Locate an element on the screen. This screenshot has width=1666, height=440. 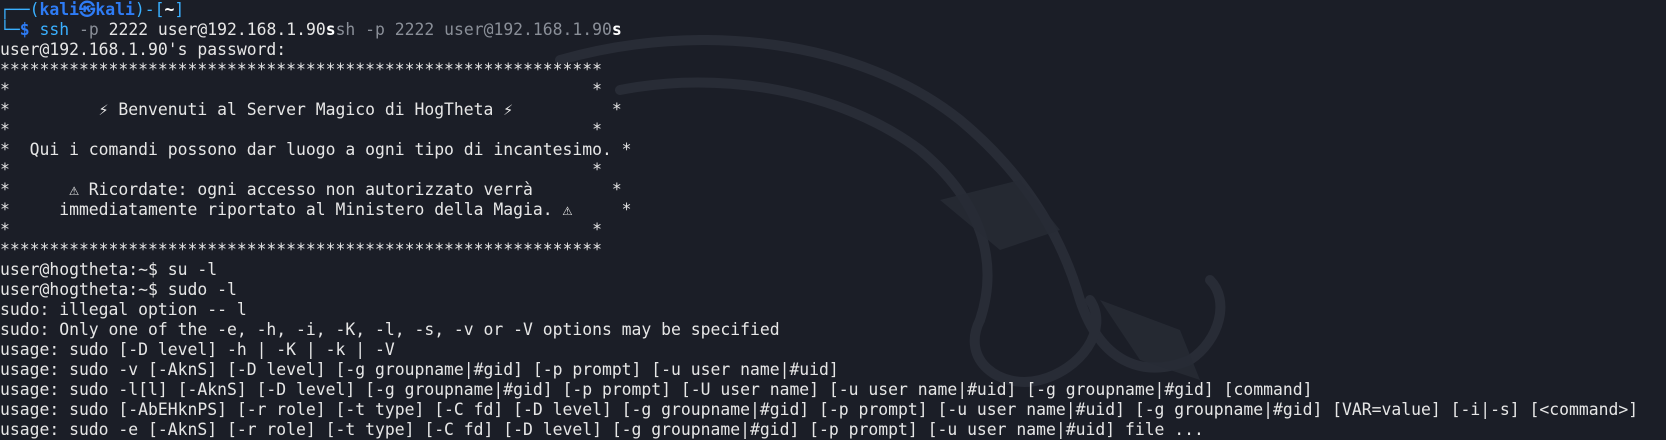
prompt-line-top: ┌──(kali㉿kali)-[~] is located at coordinates (92, 9).